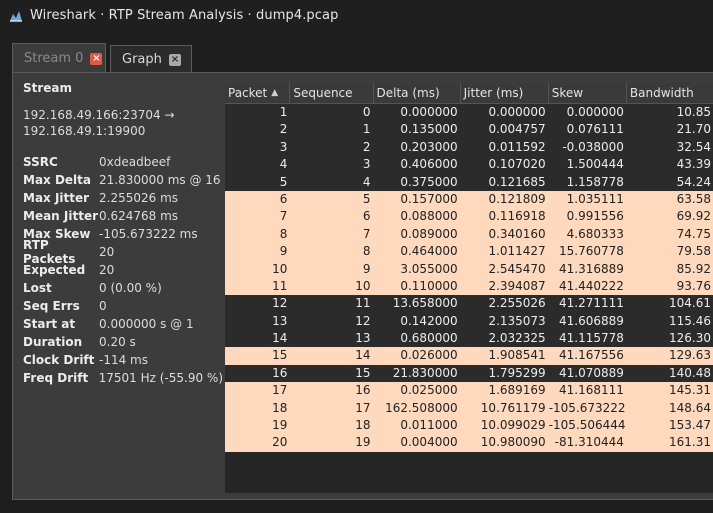 This screenshot has height=513, width=713. What do you see at coordinates (469, 356) in the screenshot?
I see `table-row: 15 14 0.026000 1.908541 41.167556 129.63` at bounding box center [469, 356].